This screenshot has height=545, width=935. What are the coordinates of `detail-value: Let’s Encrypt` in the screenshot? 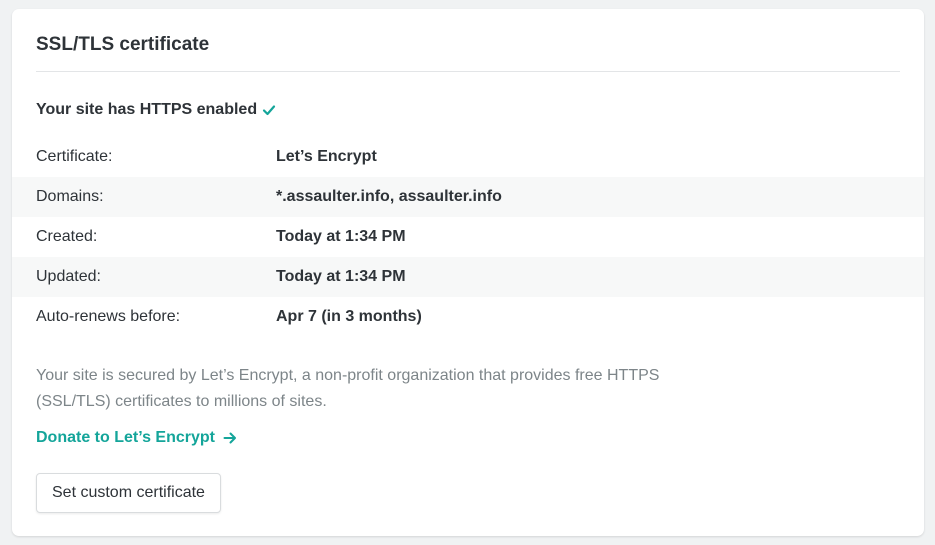 It's located at (326, 156).